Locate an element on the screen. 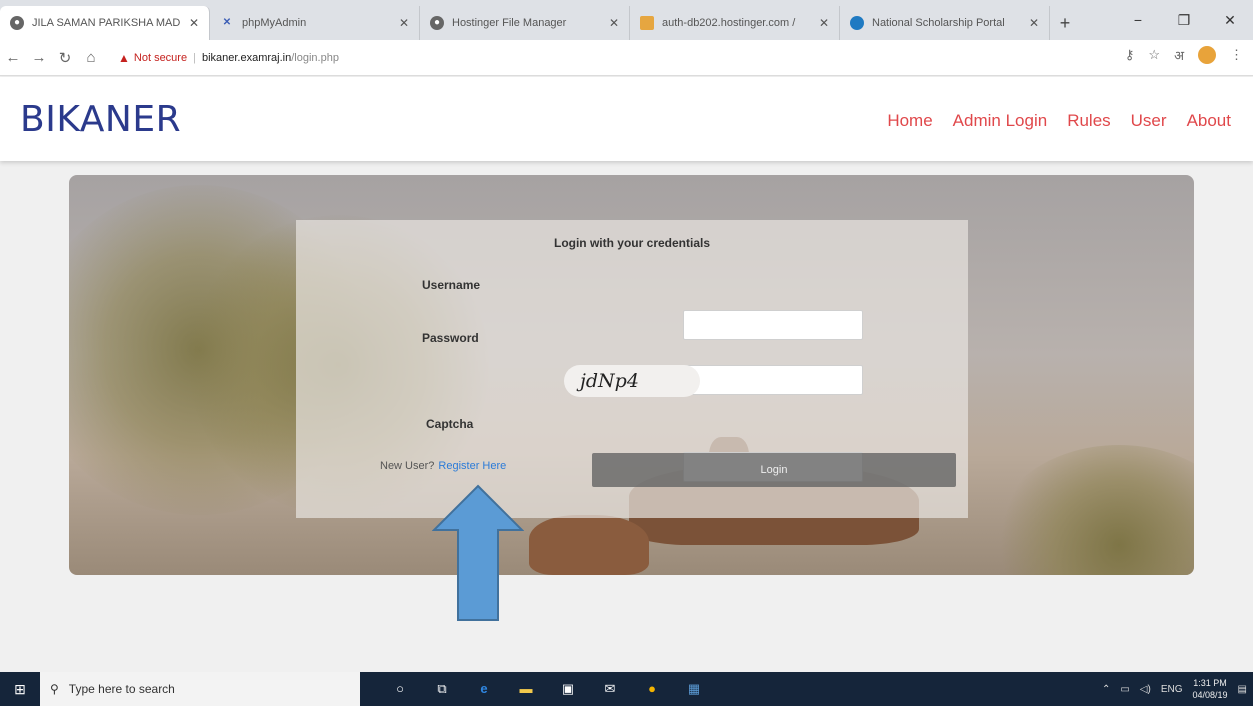 The width and height of the screenshot is (1253, 706). taskbar-search-input: ⚲ Type here to search is located at coordinates (200, 689).